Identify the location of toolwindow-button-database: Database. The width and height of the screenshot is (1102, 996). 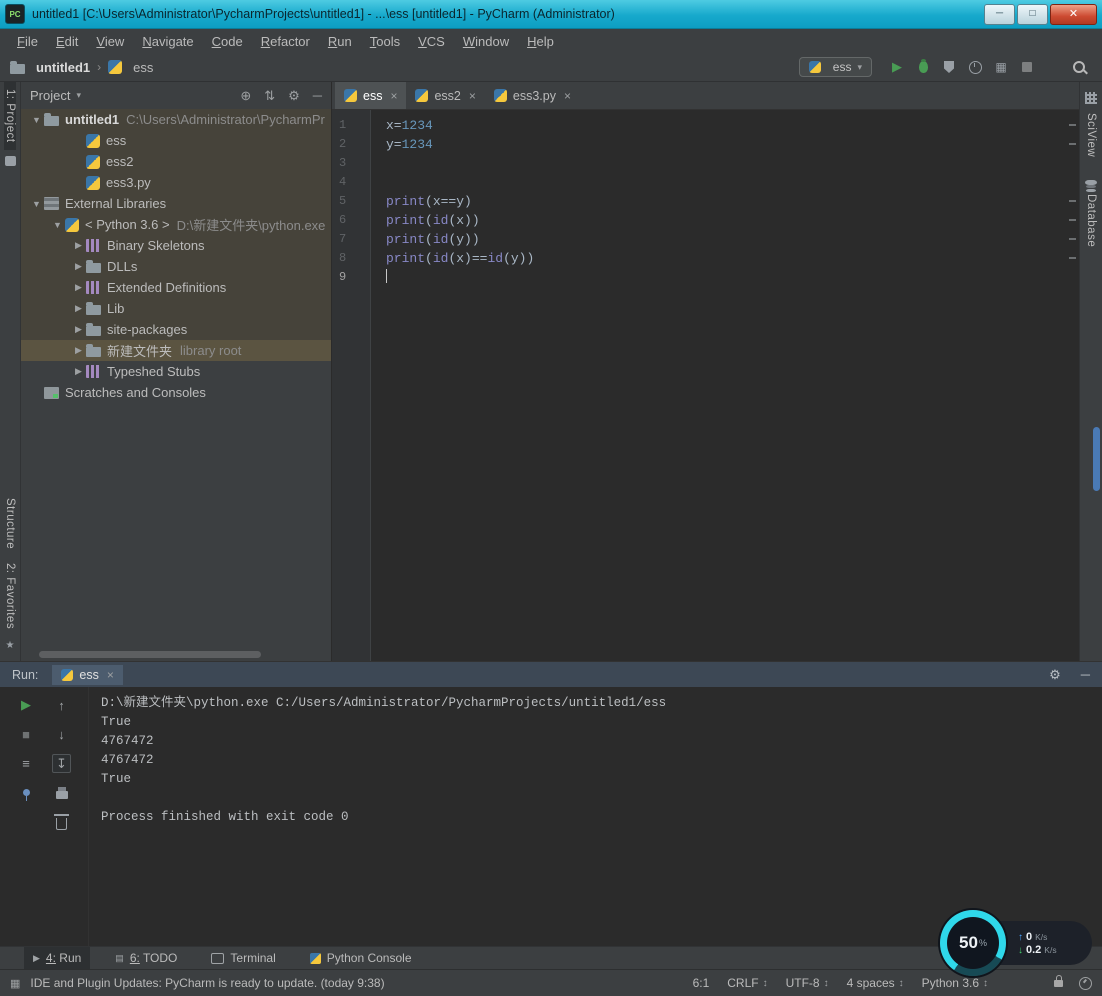
(1091, 220).